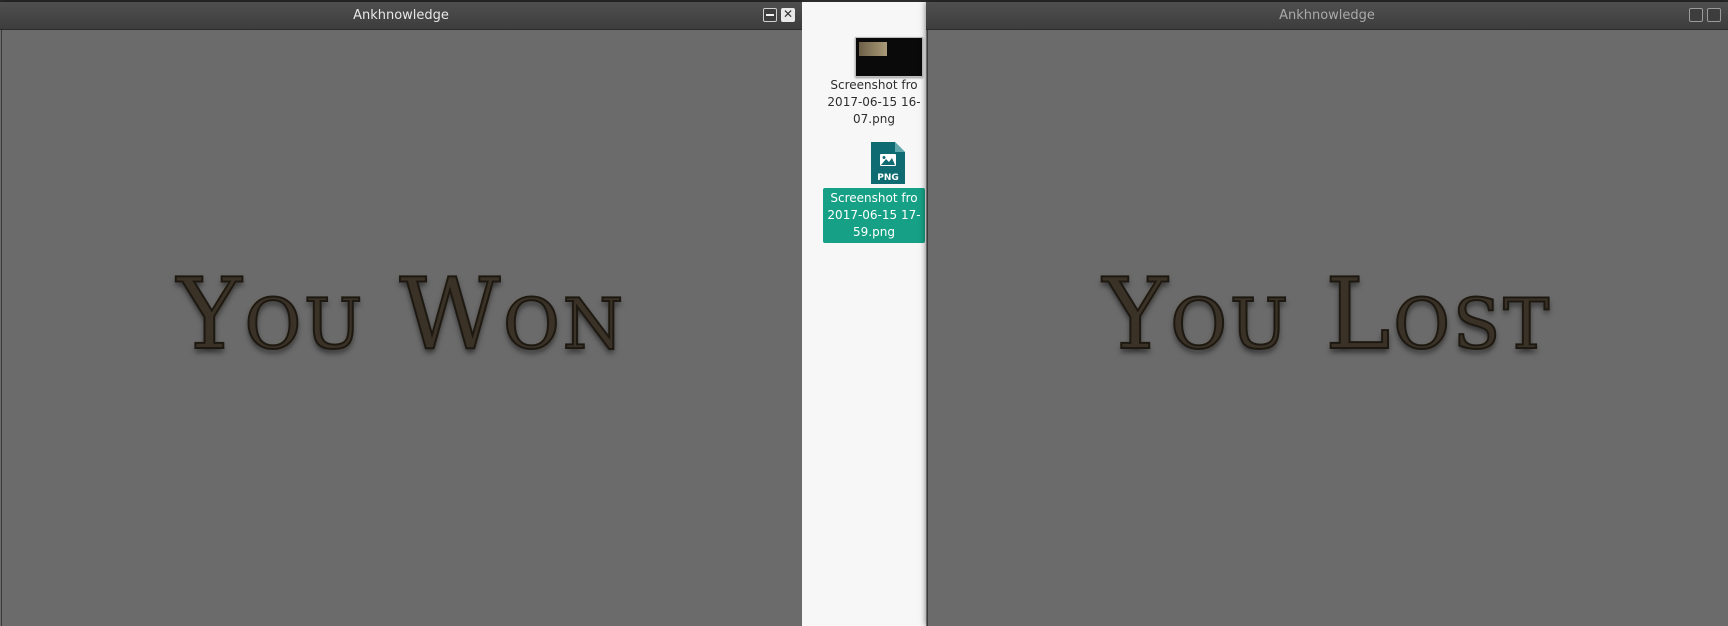 This screenshot has width=1728, height=626. Describe the element at coordinates (889, 57) in the screenshot. I see `image-thumbnail-icon` at that location.